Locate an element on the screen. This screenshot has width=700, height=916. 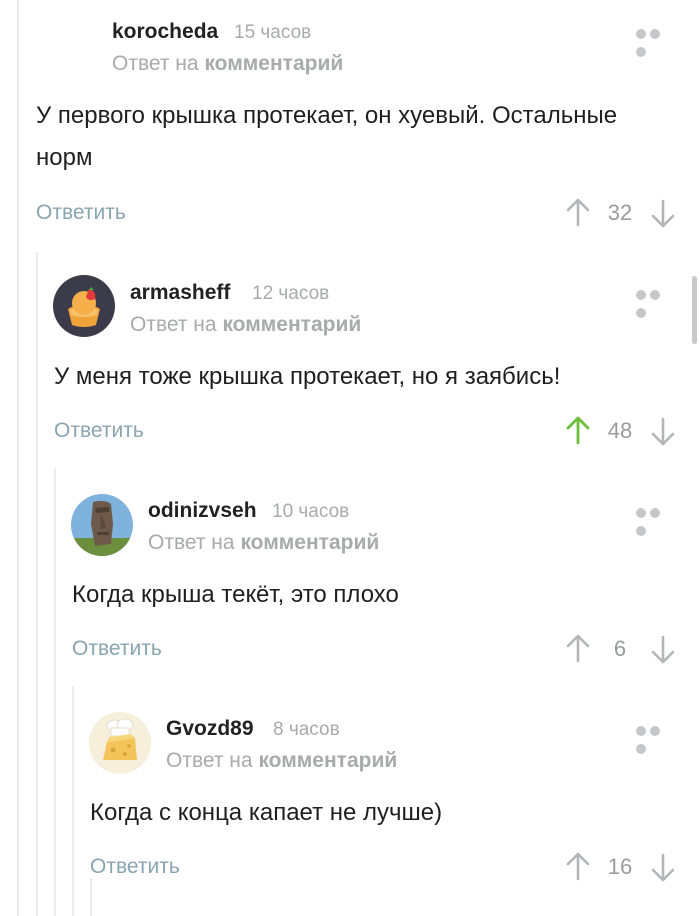
comment-time: 8 часов is located at coordinates (306, 729).